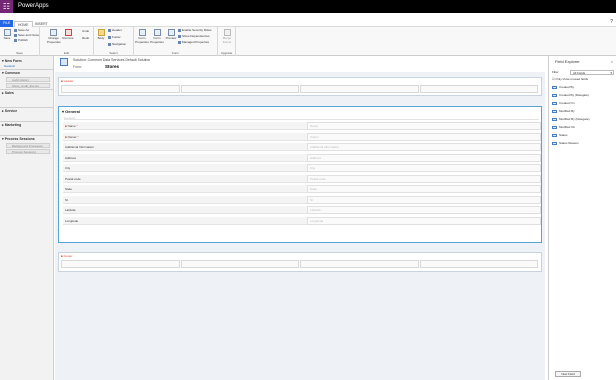 Image resolution: width=616 pixels, height=380 pixels. What do you see at coordinates (583, 143) in the screenshot?
I see `field-list-item: Status Reason` at bounding box center [583, 143].